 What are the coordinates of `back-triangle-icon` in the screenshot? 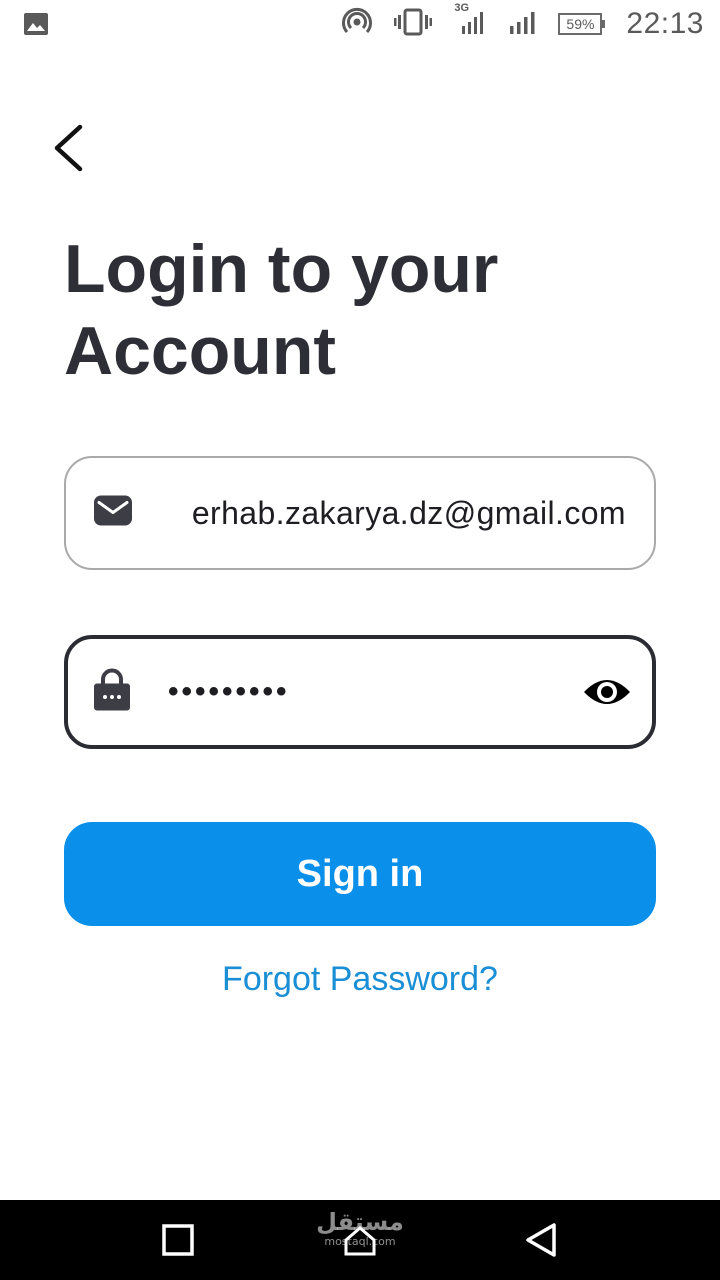 It's located at (542, 1243).